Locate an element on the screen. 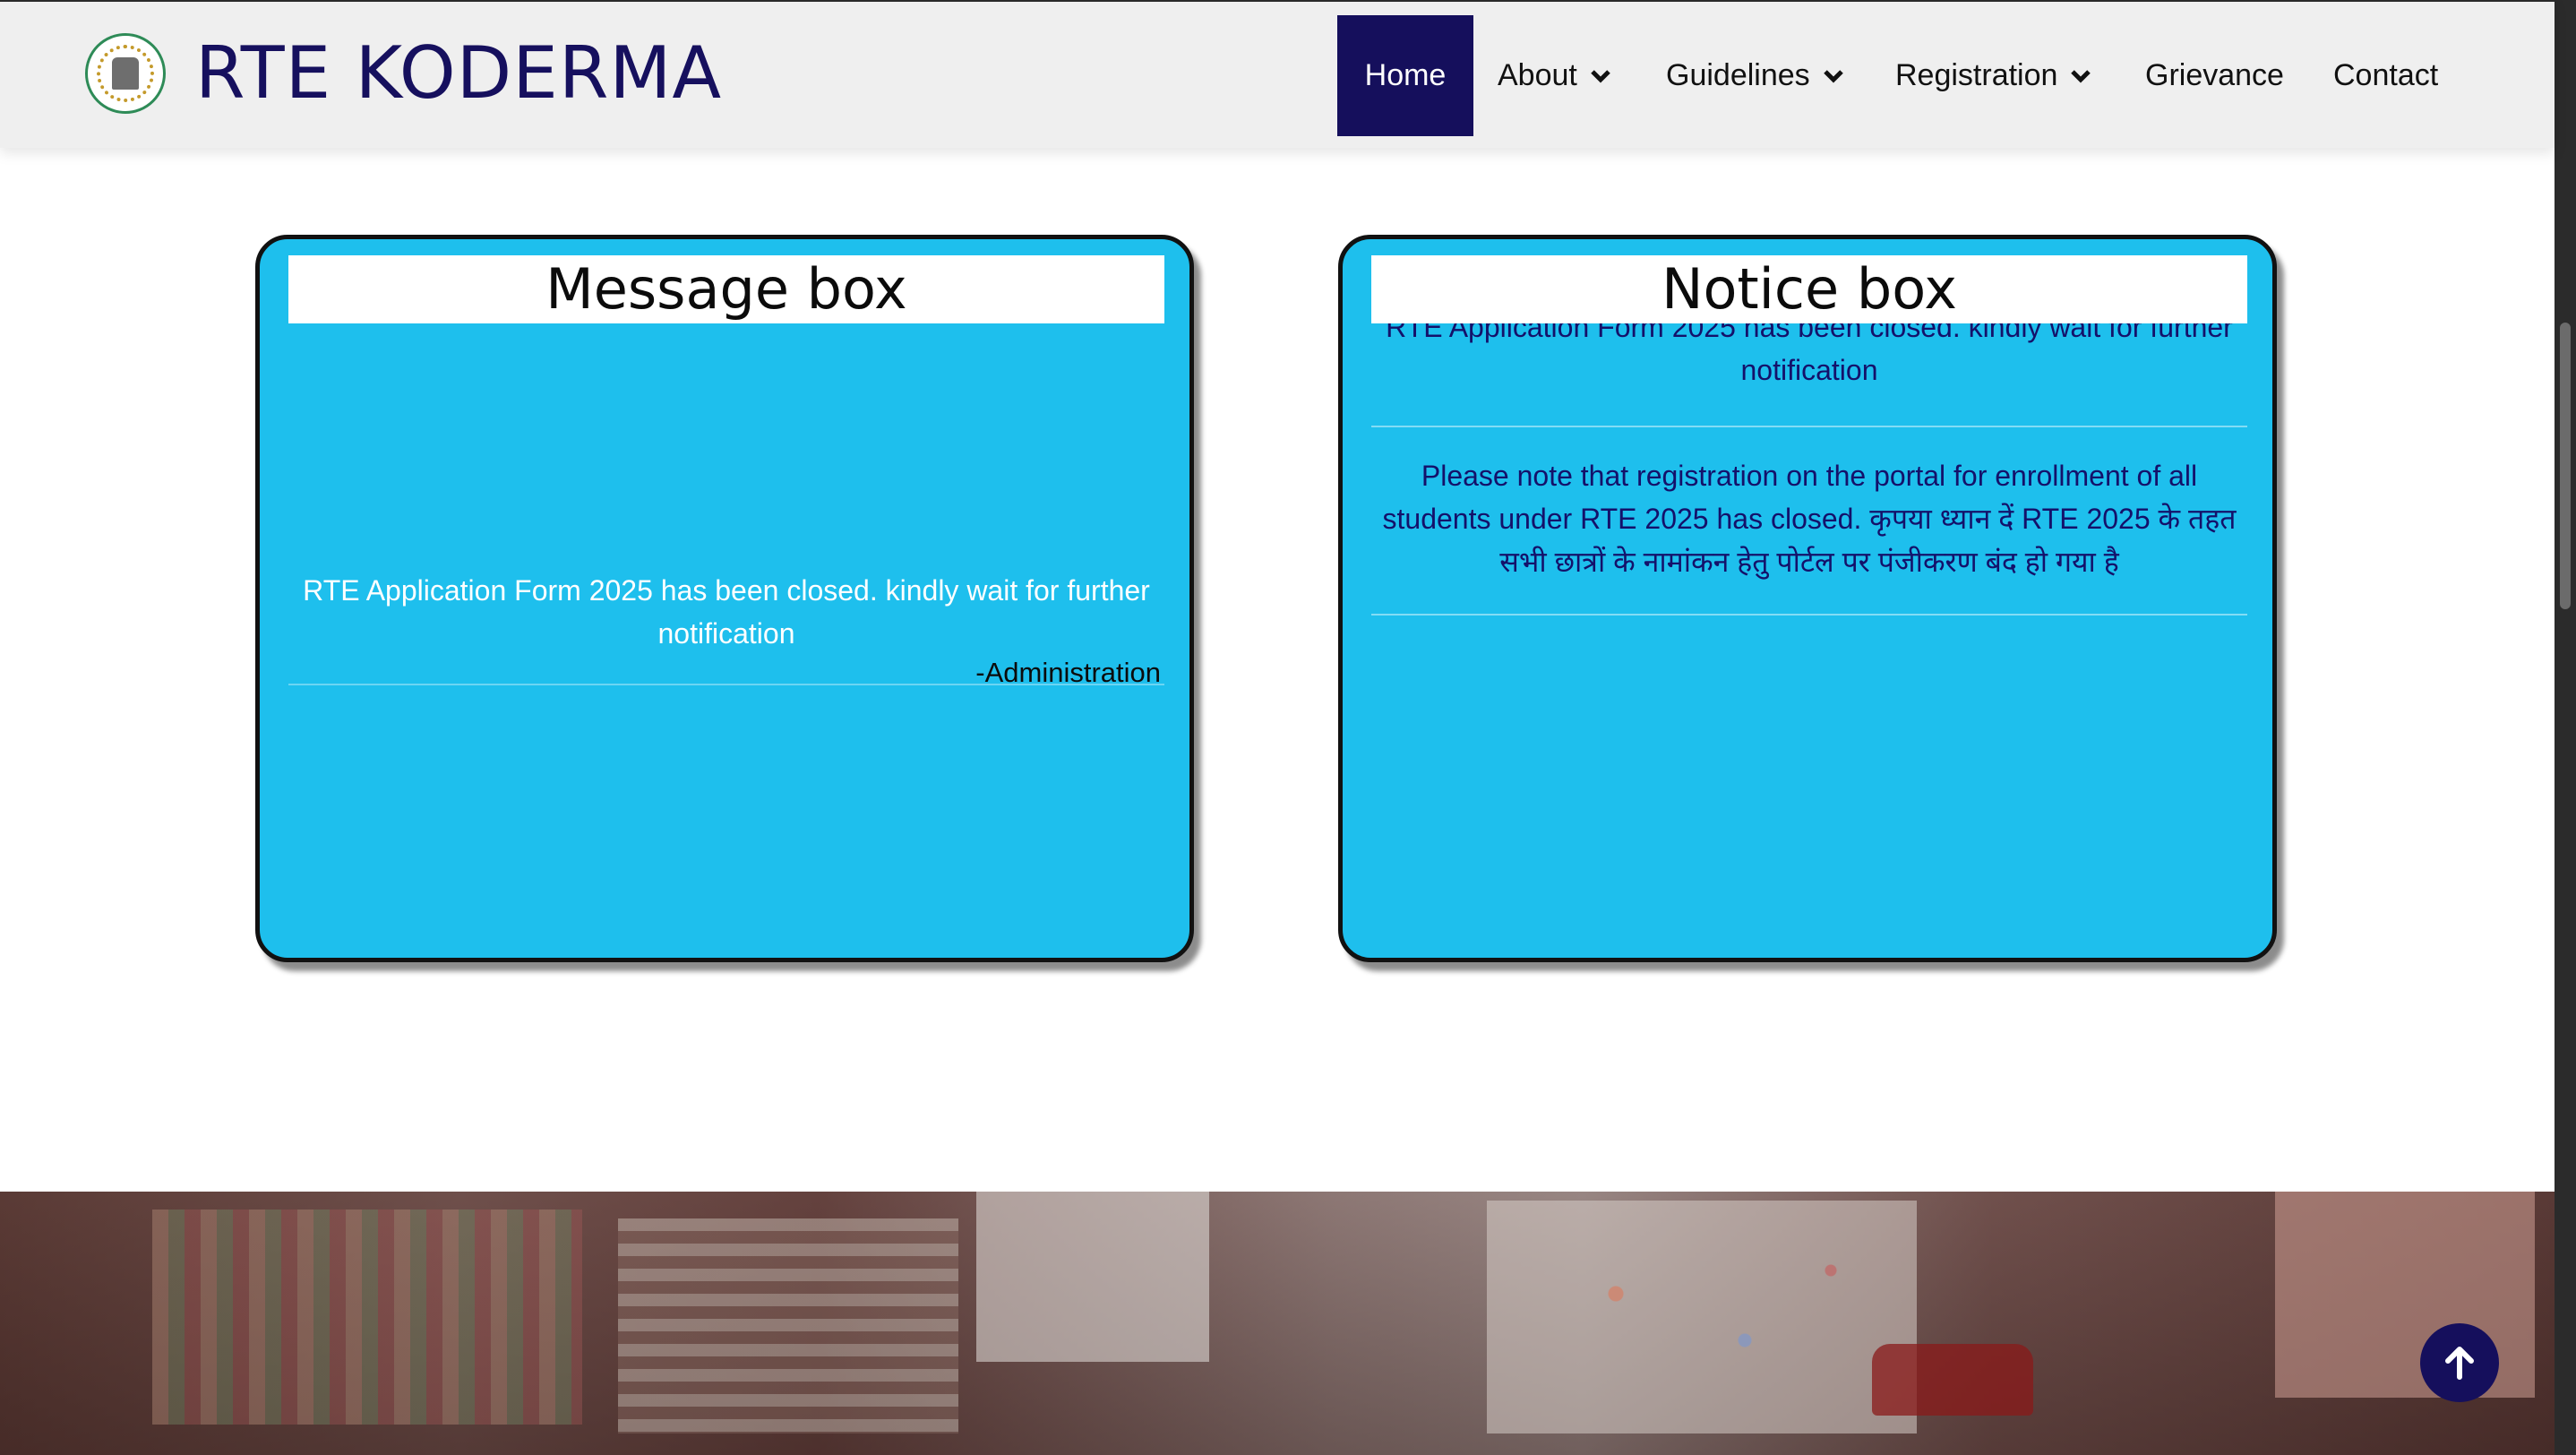  emblem-core is located at coordinates (125, 73).